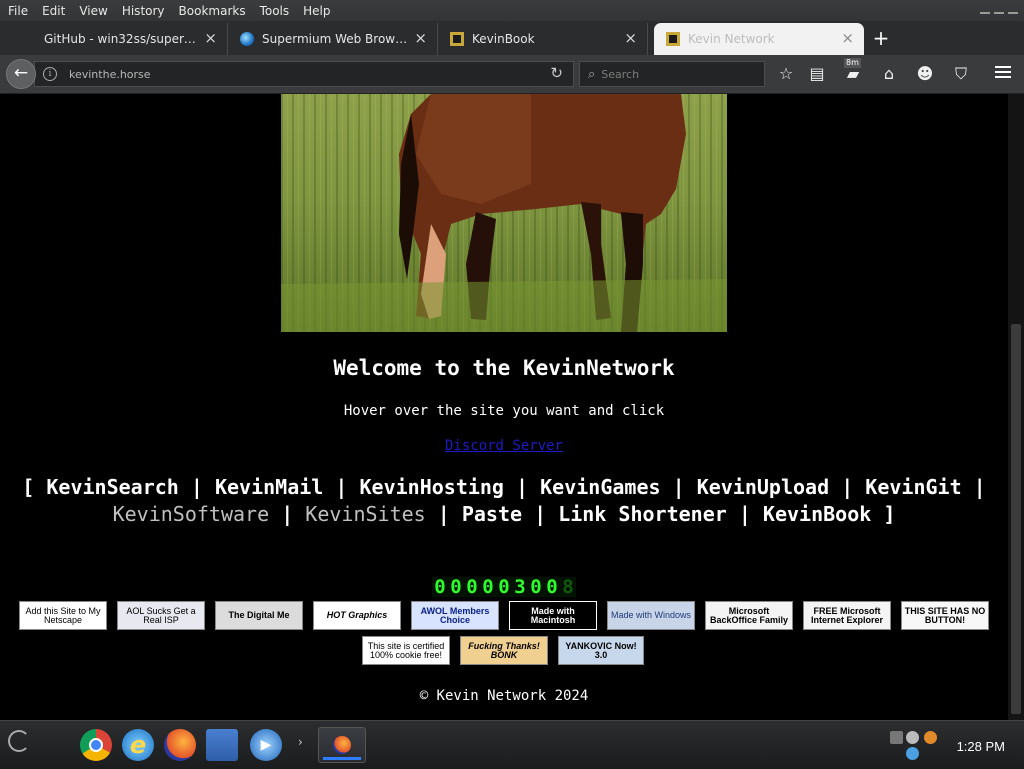  I want to click on pocket-icon: ⛉, so click(961, 74).